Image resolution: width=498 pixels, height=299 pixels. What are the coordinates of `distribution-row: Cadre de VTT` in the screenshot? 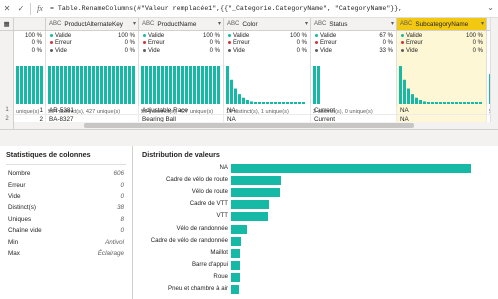 It's located at (317, 204).